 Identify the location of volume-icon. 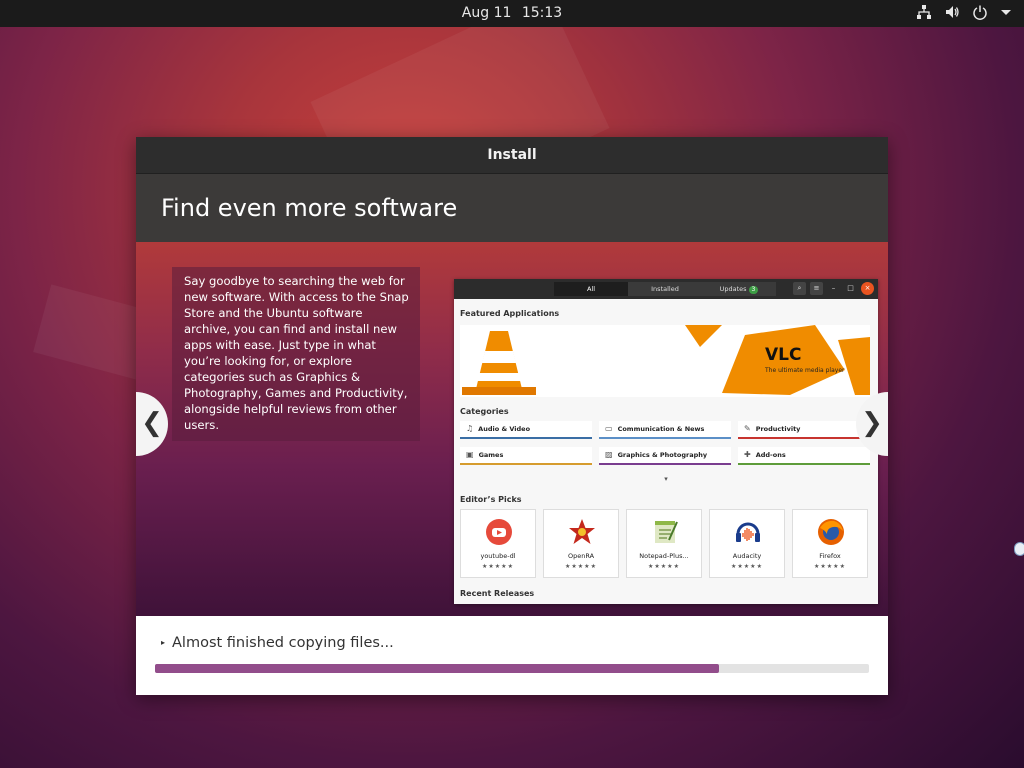
(952, 12).